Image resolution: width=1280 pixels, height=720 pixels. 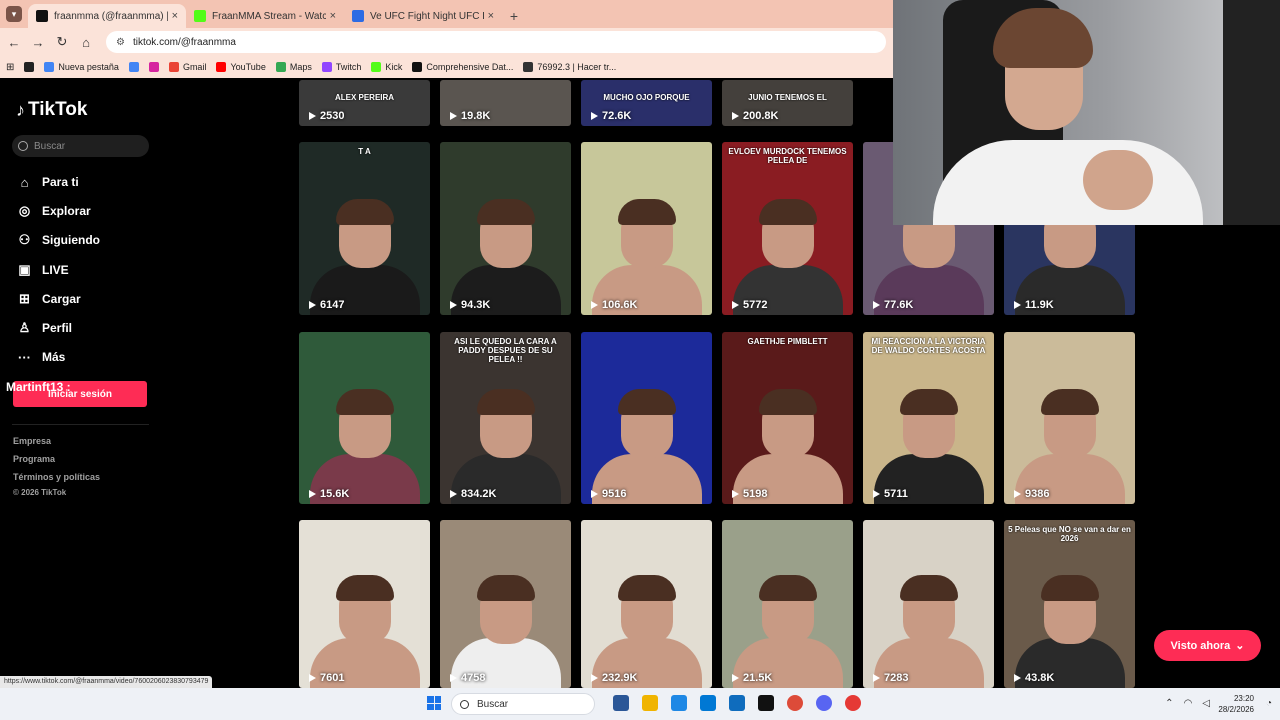 What do you see at coordinates (80, 146) in the screenshot?
I see `sidebar-search-input: Buscar` at bounding box center [80, 146].